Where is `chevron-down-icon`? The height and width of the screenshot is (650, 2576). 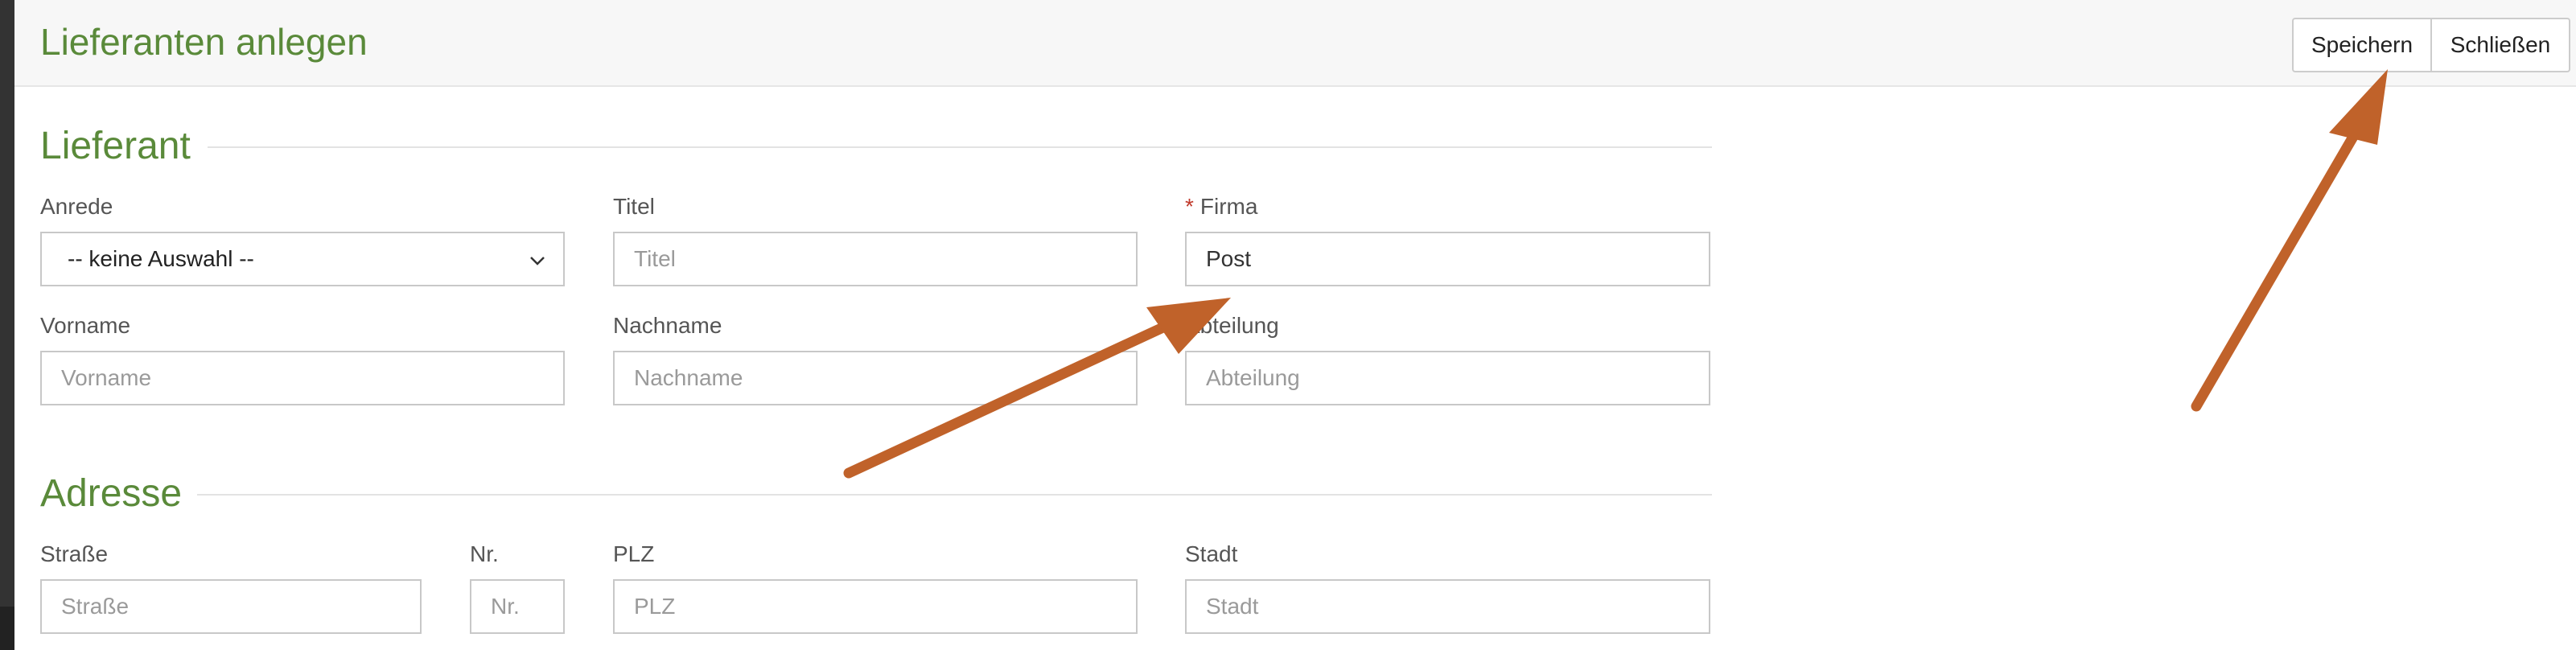 chevron-down-icon is located at coordinates (537, 261).